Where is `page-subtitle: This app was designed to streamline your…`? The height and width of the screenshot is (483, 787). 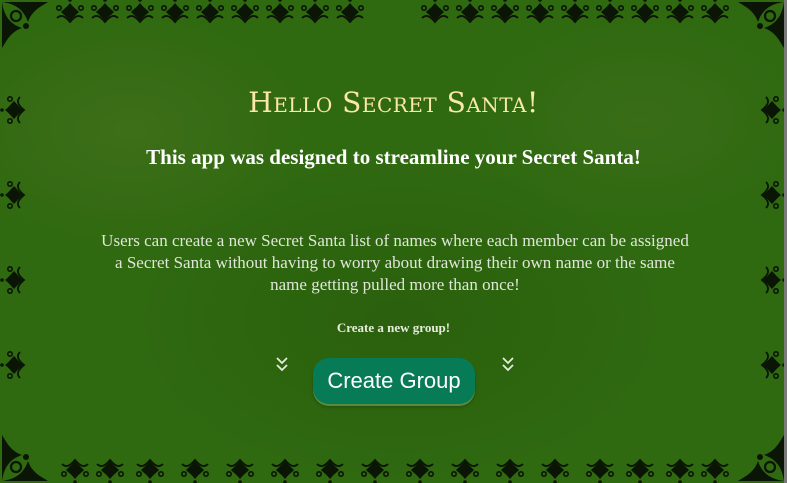 page-subtitle: This app was designed to streamline your… is located at coordinates (393, 157).